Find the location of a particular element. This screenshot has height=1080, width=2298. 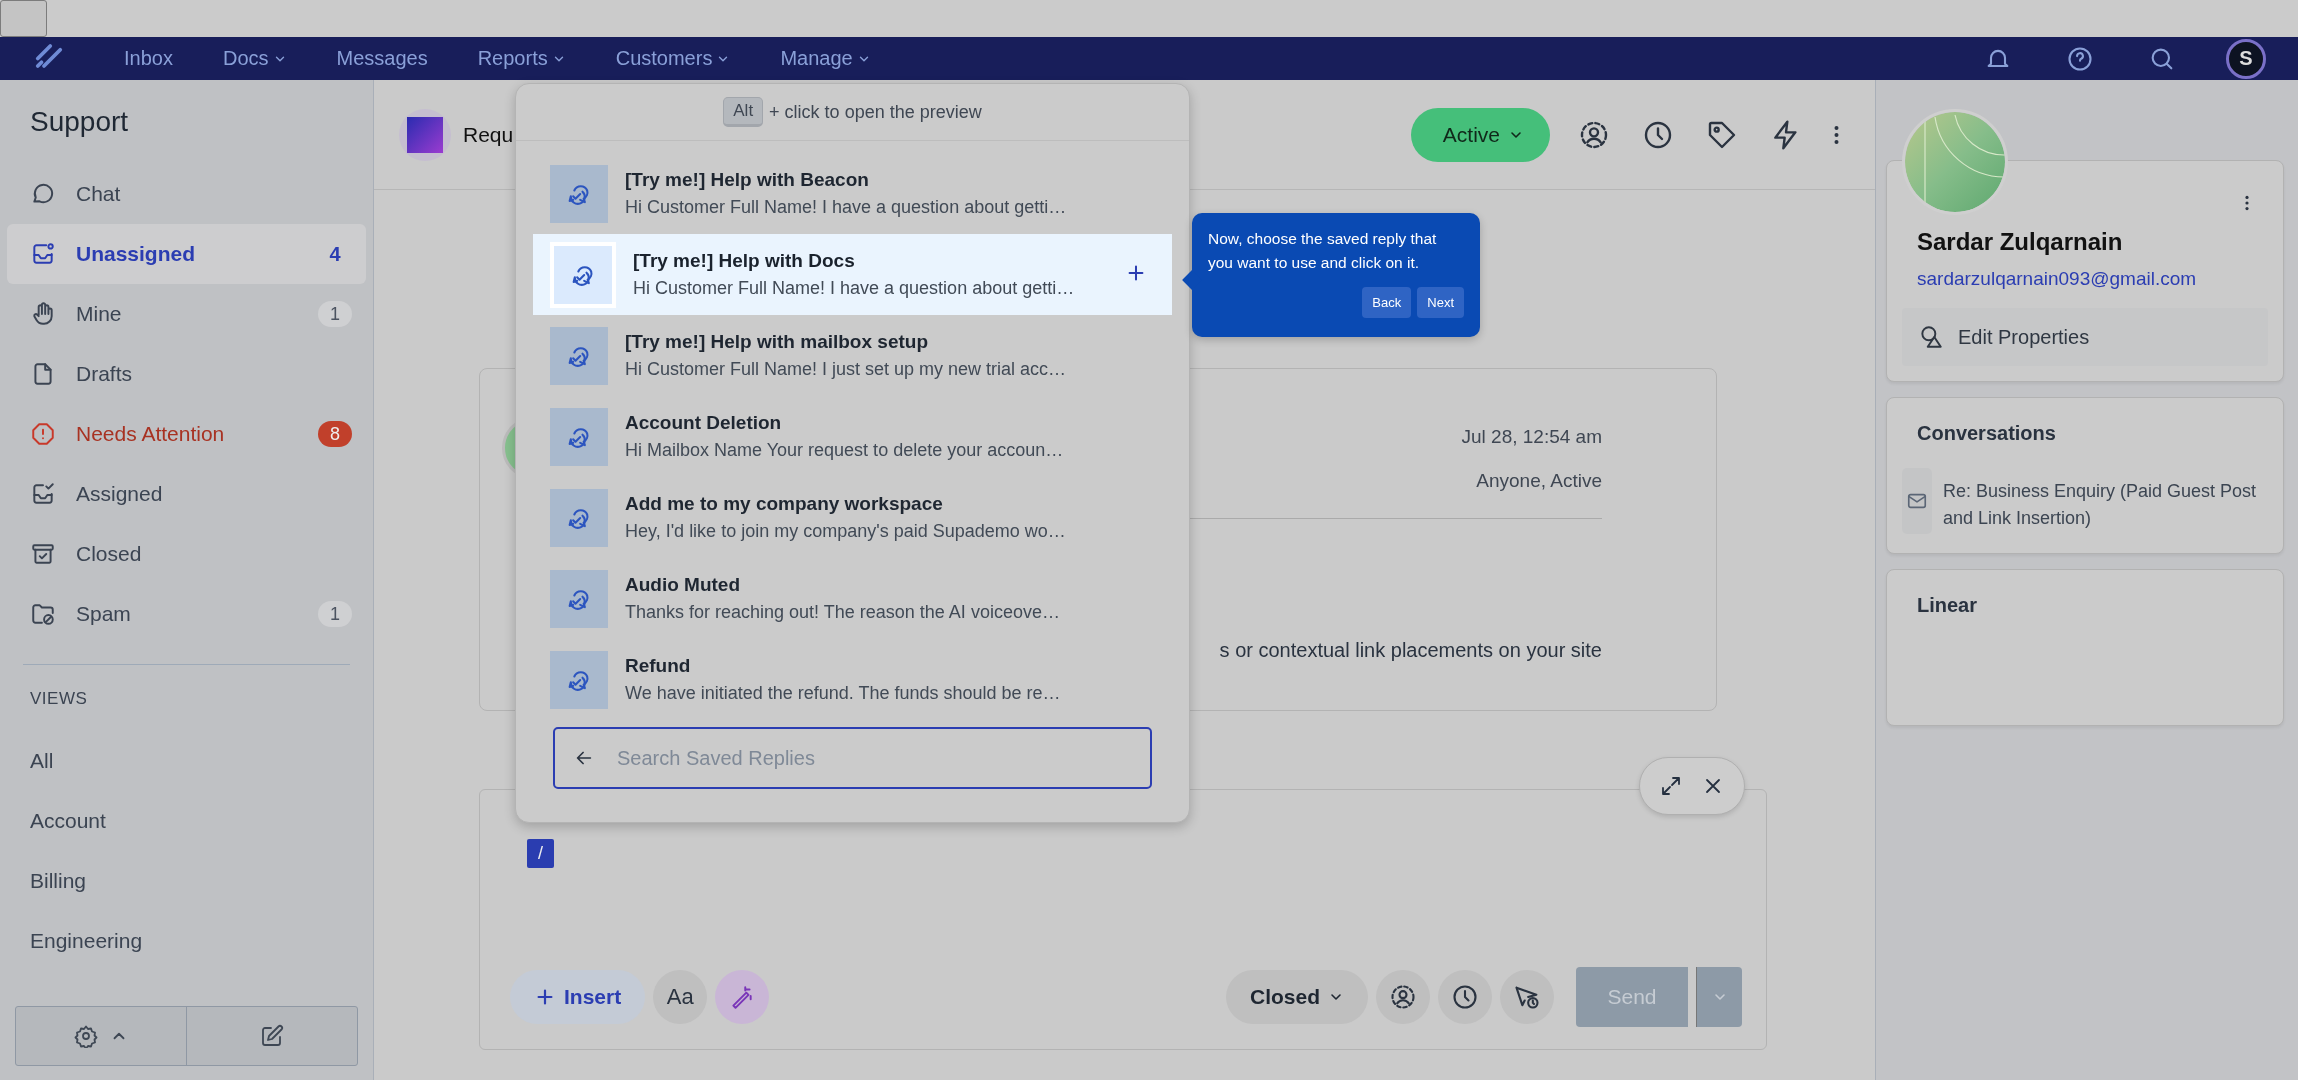

count-label: 4 is located at coordinates (335, 254).